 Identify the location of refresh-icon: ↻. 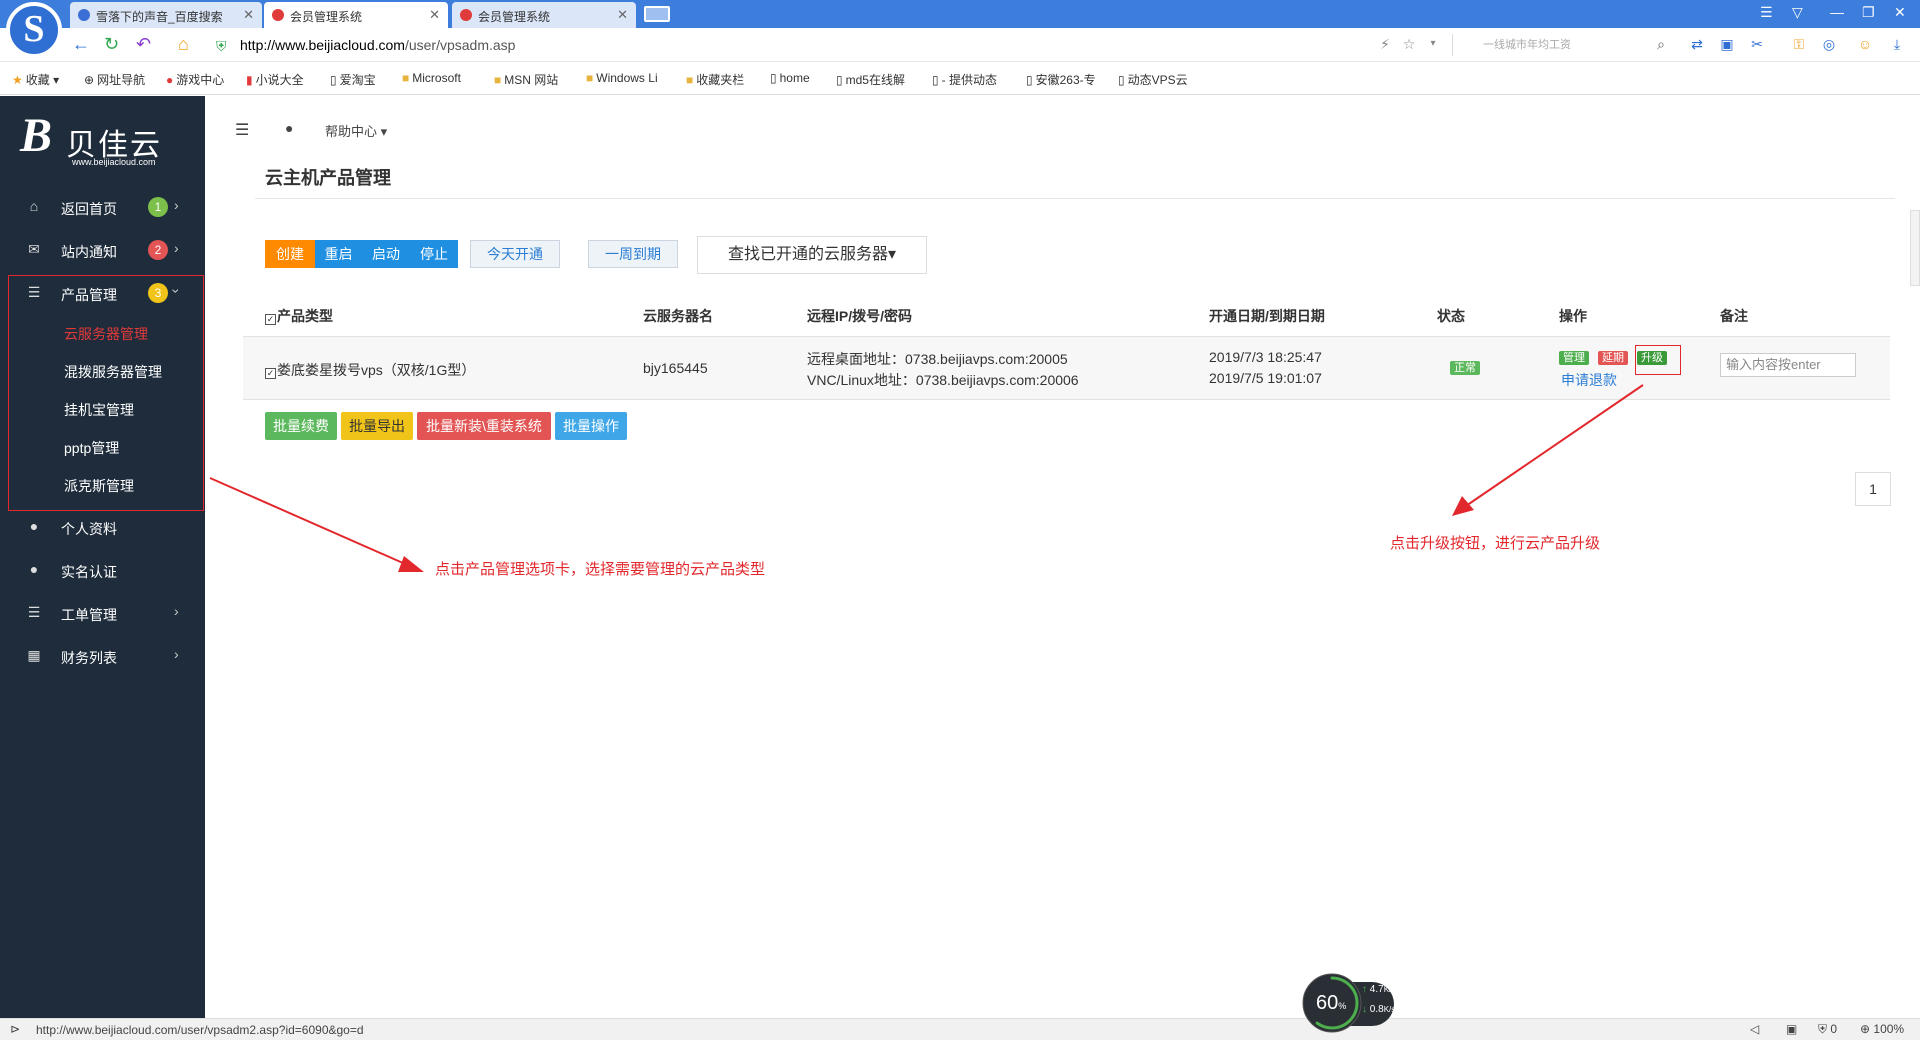
(111, 44).